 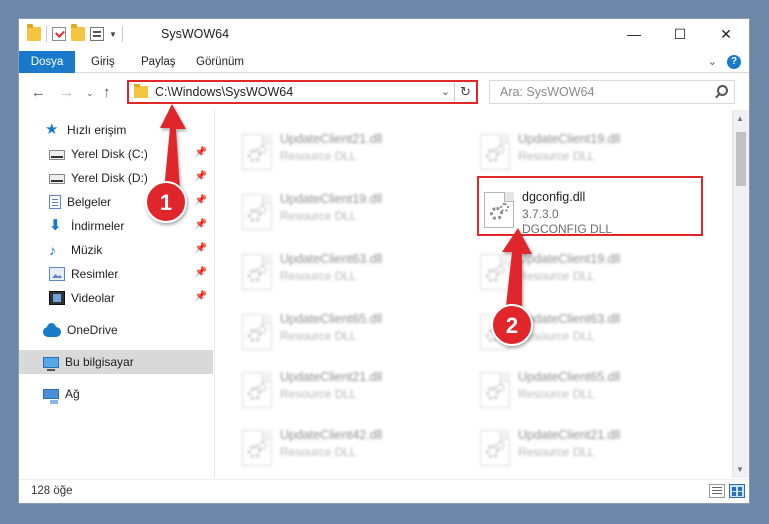 What do you see at coordinates (109, 154) in the screenshot?
I see `sidebar-item-label: Yerel Disk (C:)` at bounding box center [109, 154].